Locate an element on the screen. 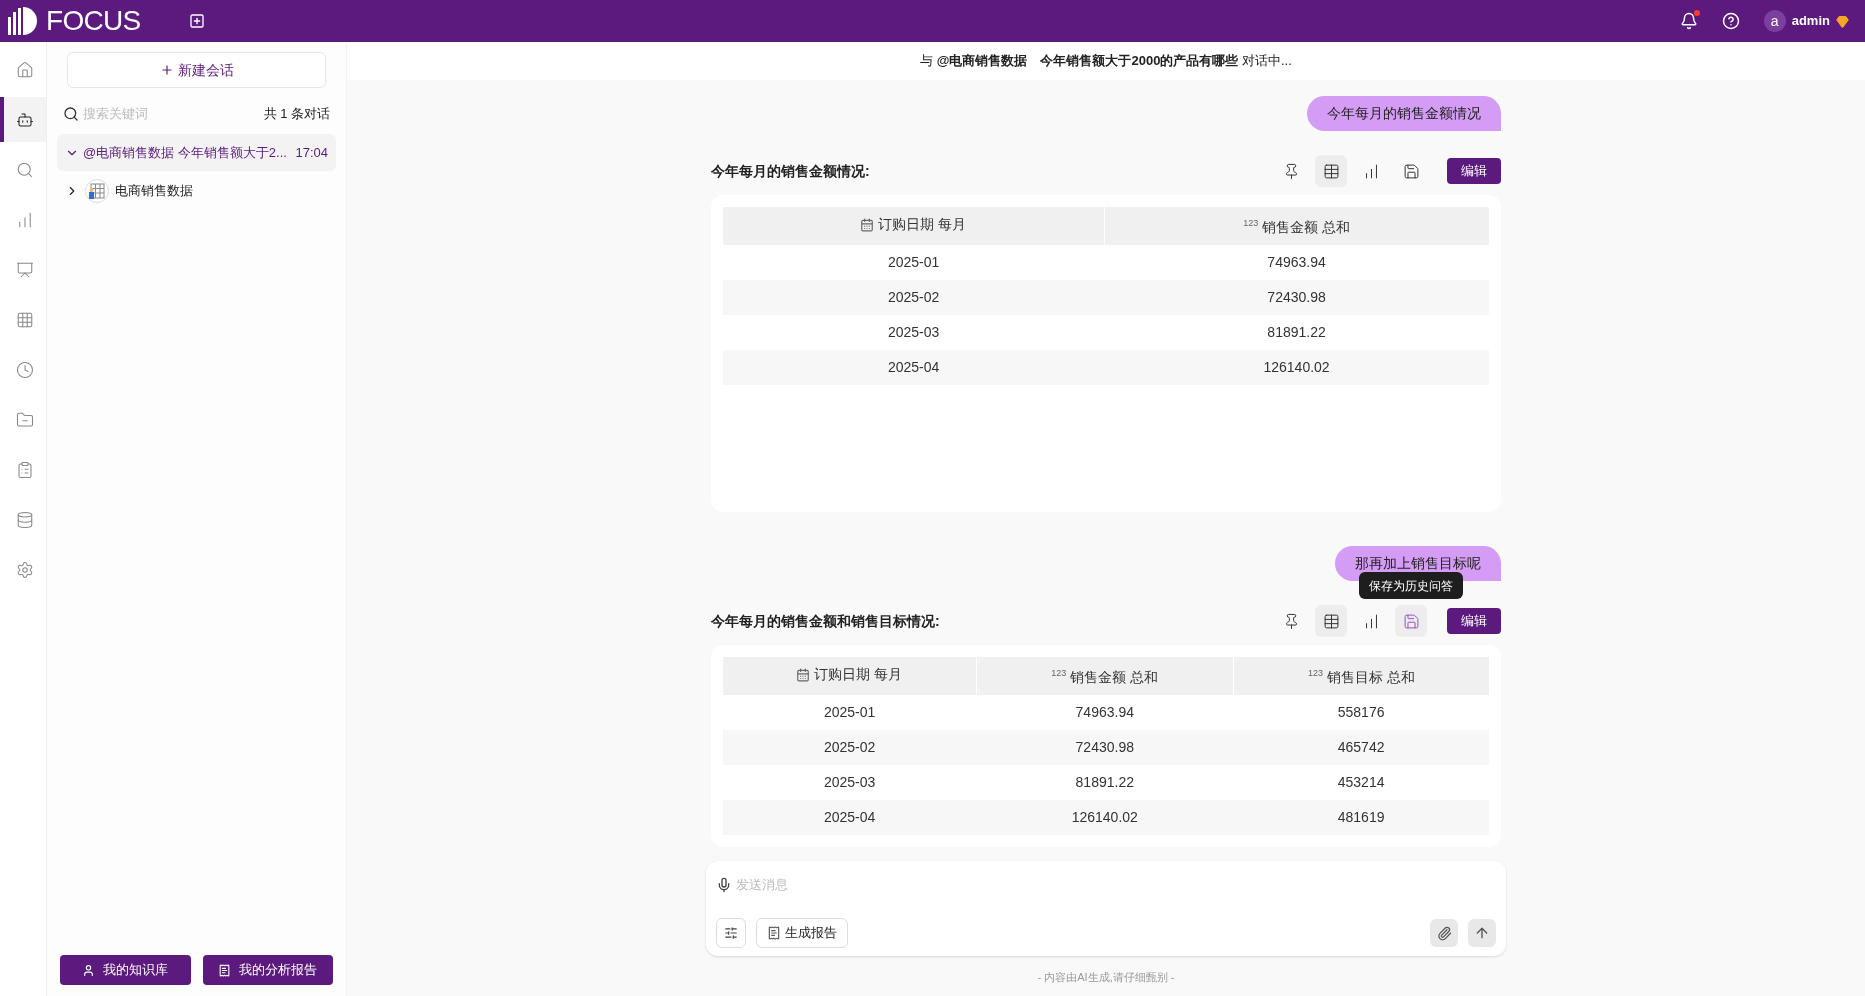 This screenshot has width=1865, height=996. paperclip-icon is located at coordinates (1444, 933).